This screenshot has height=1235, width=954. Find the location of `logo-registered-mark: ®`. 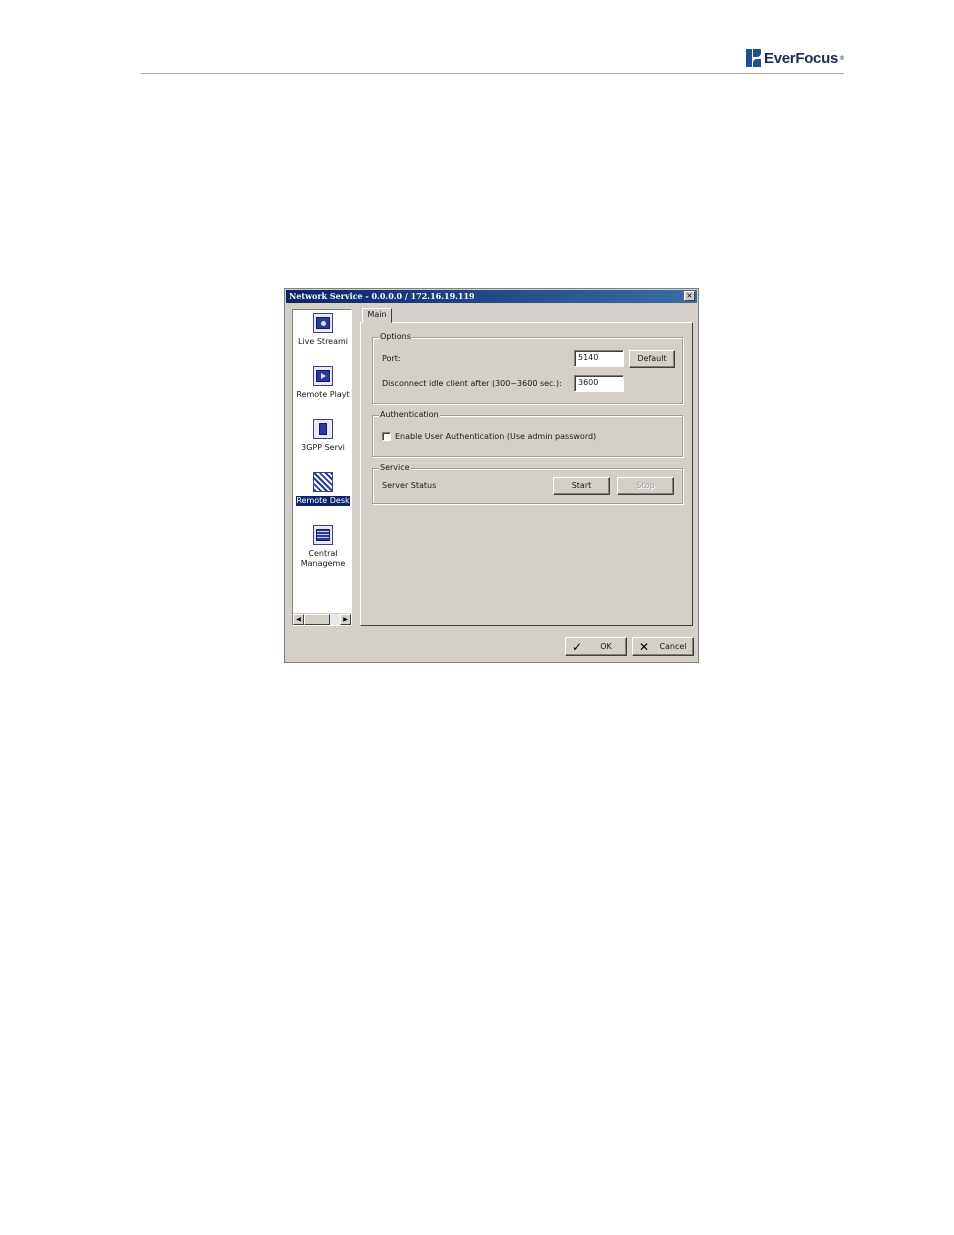

logo-registered-mark: ® is located at coordinates (842, 58).